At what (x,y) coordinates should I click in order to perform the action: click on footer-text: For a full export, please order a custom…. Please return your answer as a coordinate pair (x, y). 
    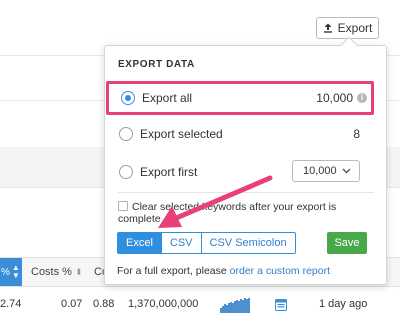
    Looking at the image, I should click on (223, 271).